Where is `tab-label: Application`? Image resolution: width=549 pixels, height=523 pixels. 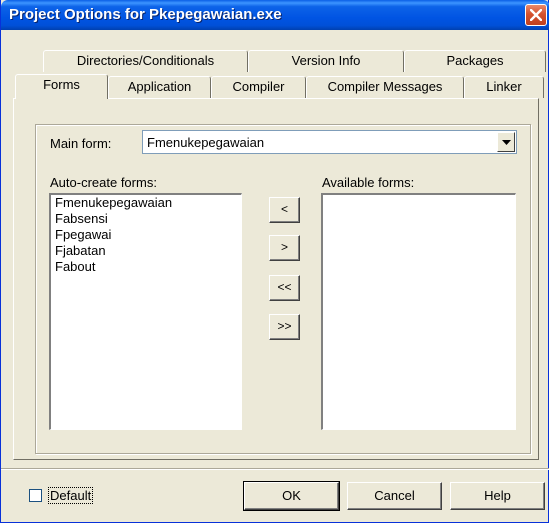 tab-label: Application is located at coordinates (159, 86).